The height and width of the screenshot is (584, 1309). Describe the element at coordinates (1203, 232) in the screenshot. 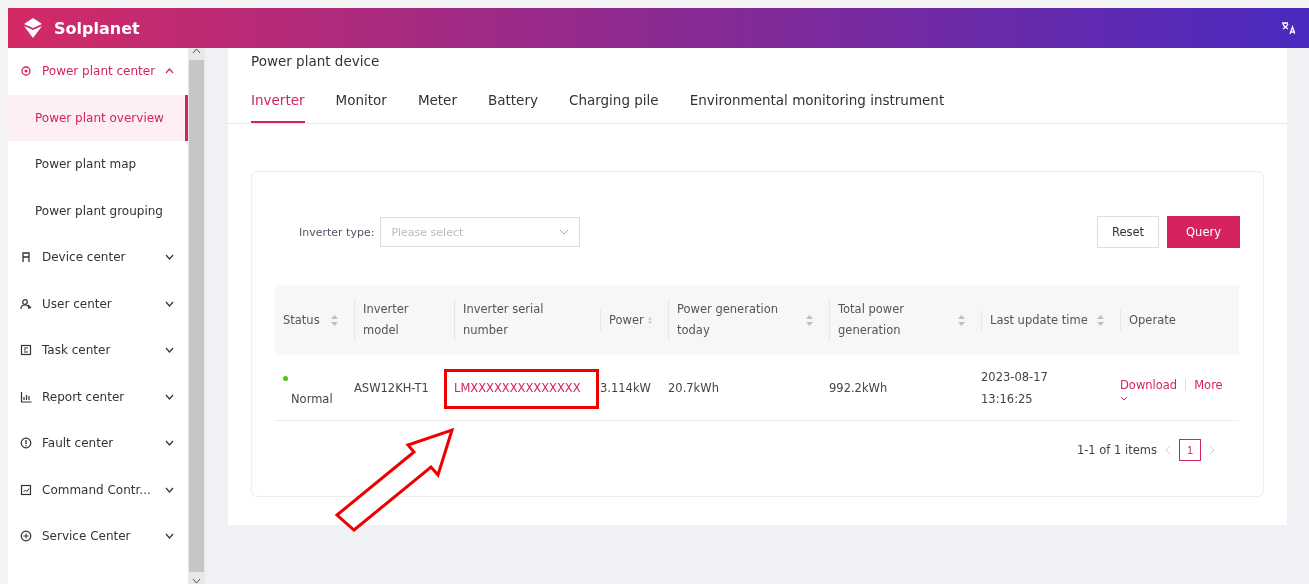

I see `query-button: Query` at that location.